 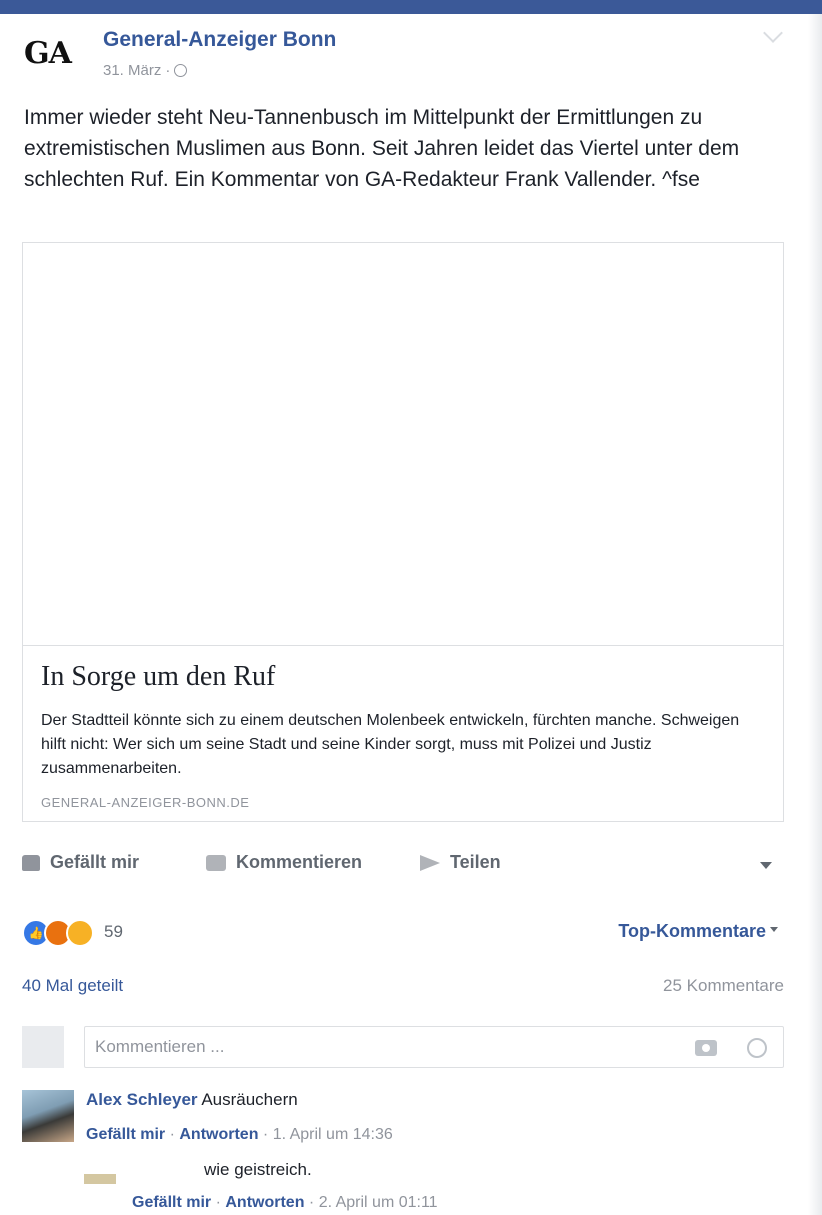 I want to click on post-date: 31. März, so click(x=132, y=70).